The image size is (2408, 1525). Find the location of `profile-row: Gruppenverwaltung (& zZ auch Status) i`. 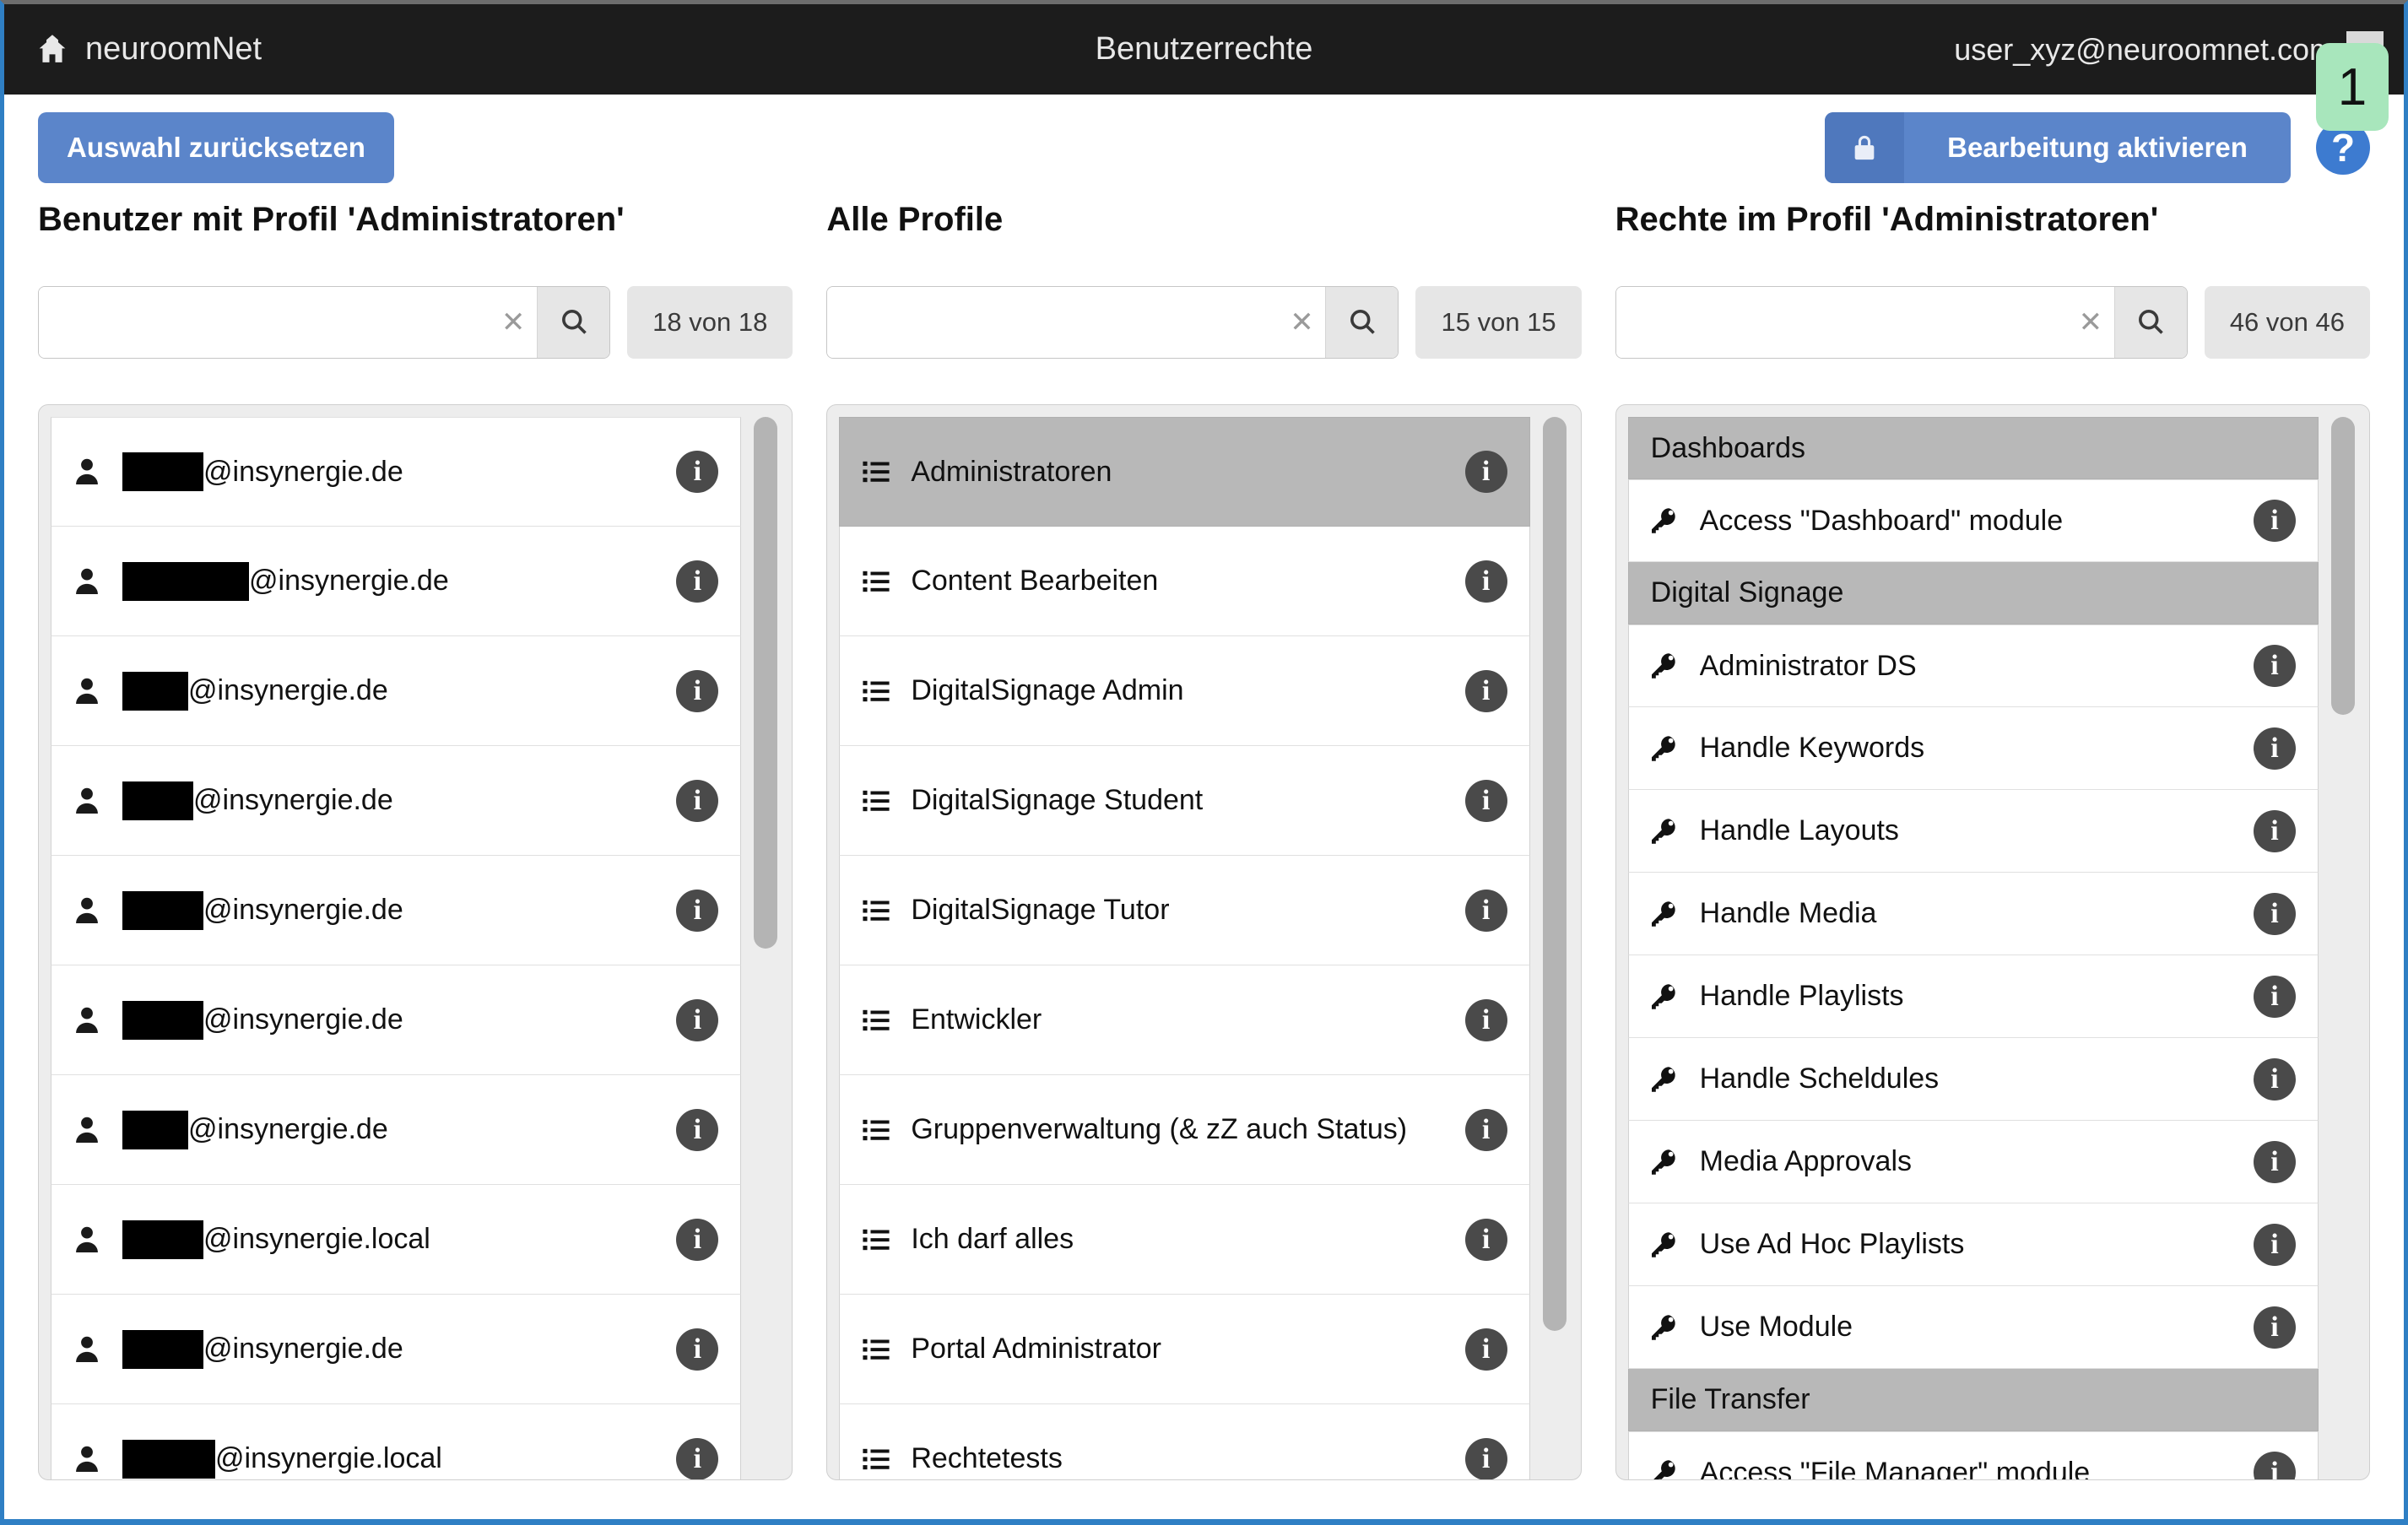

profile-row: Gruppenverwaltung (& zZ auch Status) i is located at coordinates (1184, 1130).